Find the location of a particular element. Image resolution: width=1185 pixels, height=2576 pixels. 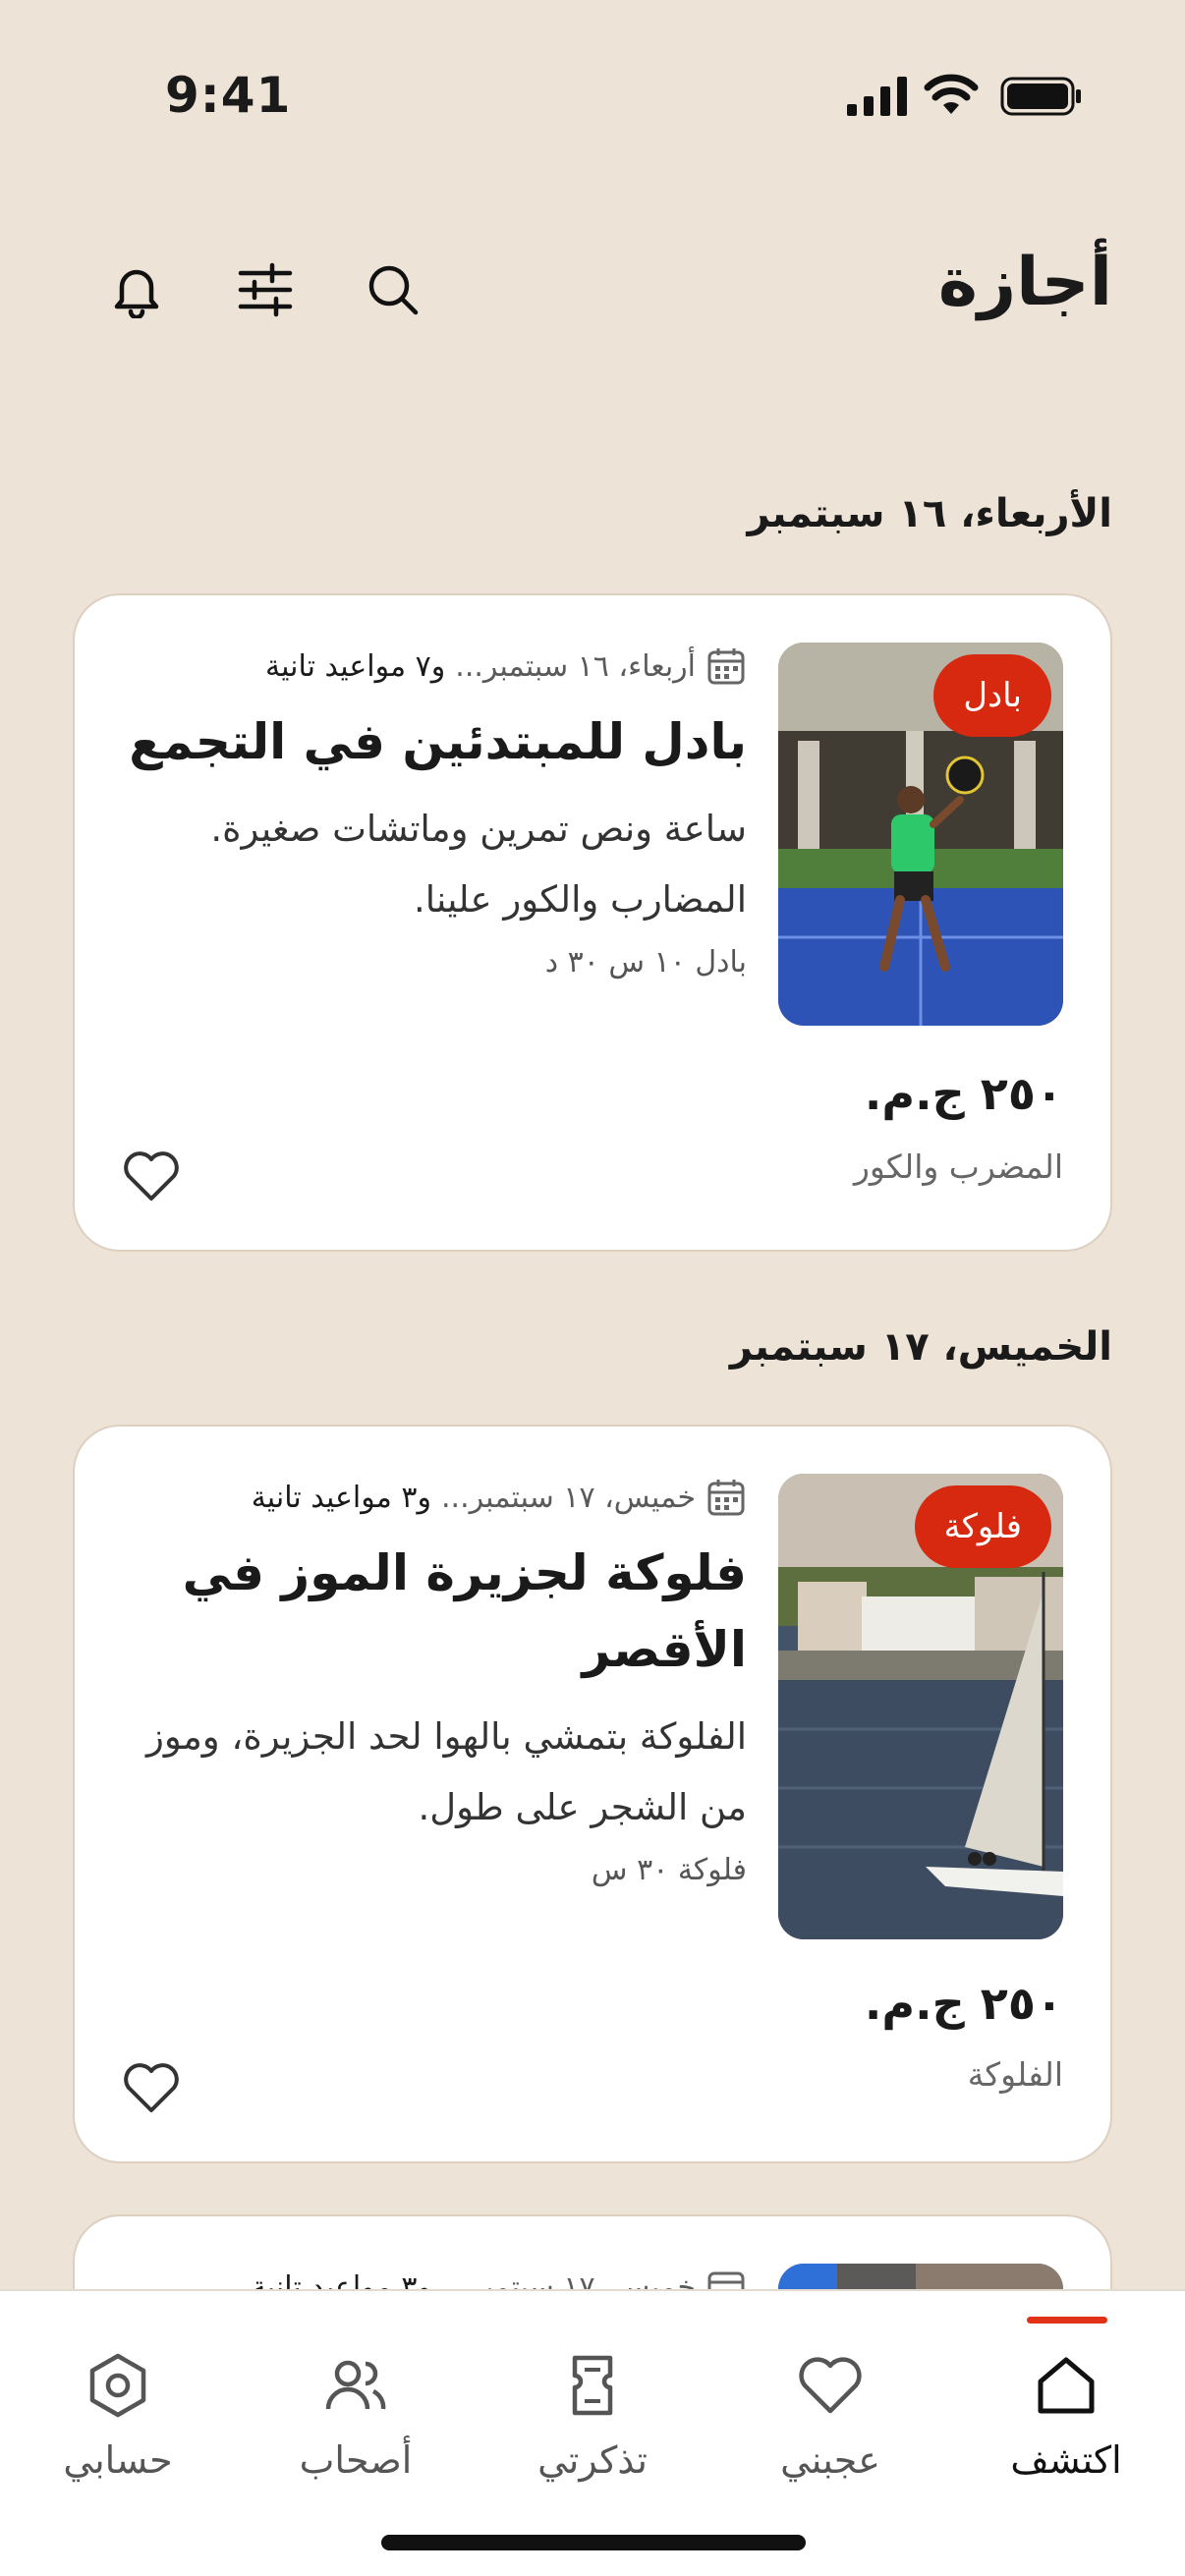

event-dates-row: أربعاء، ١٦ سبتمبر... و٧ مواعيد تانية is located at coordinates (435, 666).